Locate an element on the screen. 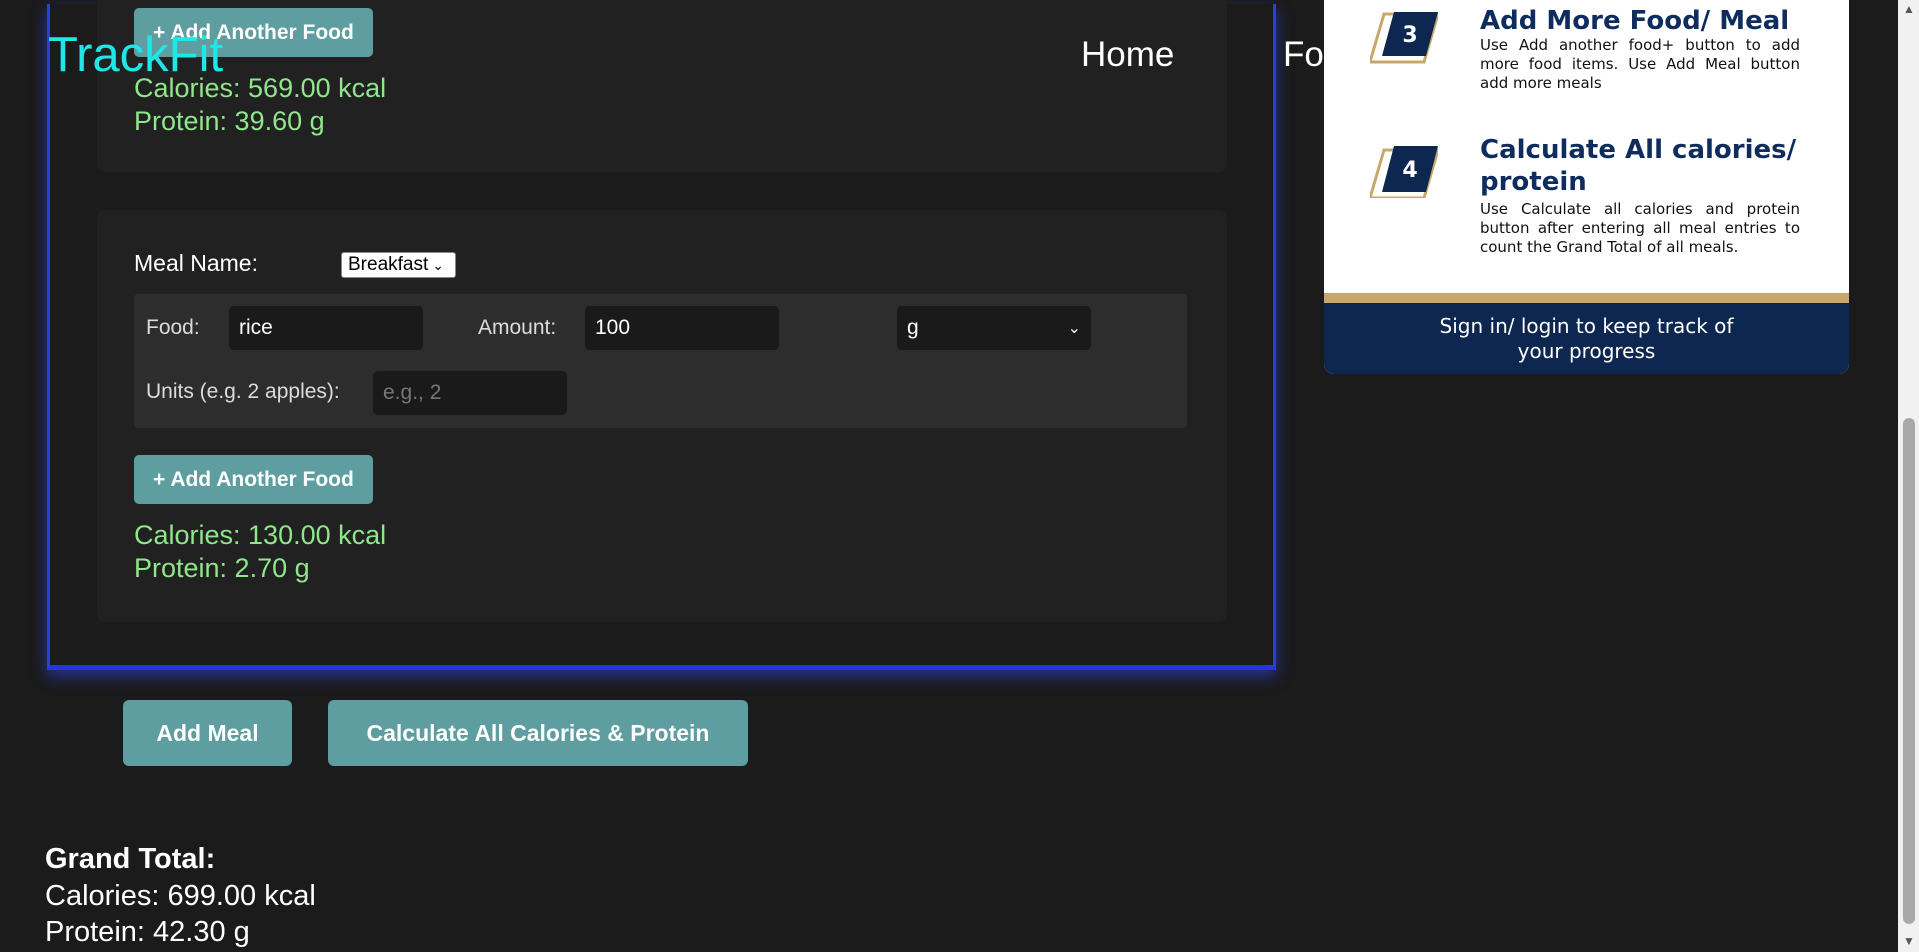 The height and width of the screenshot is (952, 1919). amount-label: Amount: is located at coordinates (517, 327).